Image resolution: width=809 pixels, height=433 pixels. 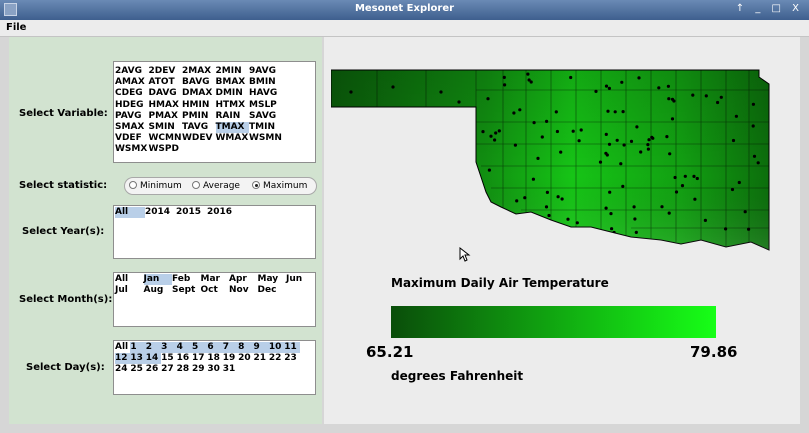 I want to click on radio-minimum: Minimum, so click(x=155, y=186).